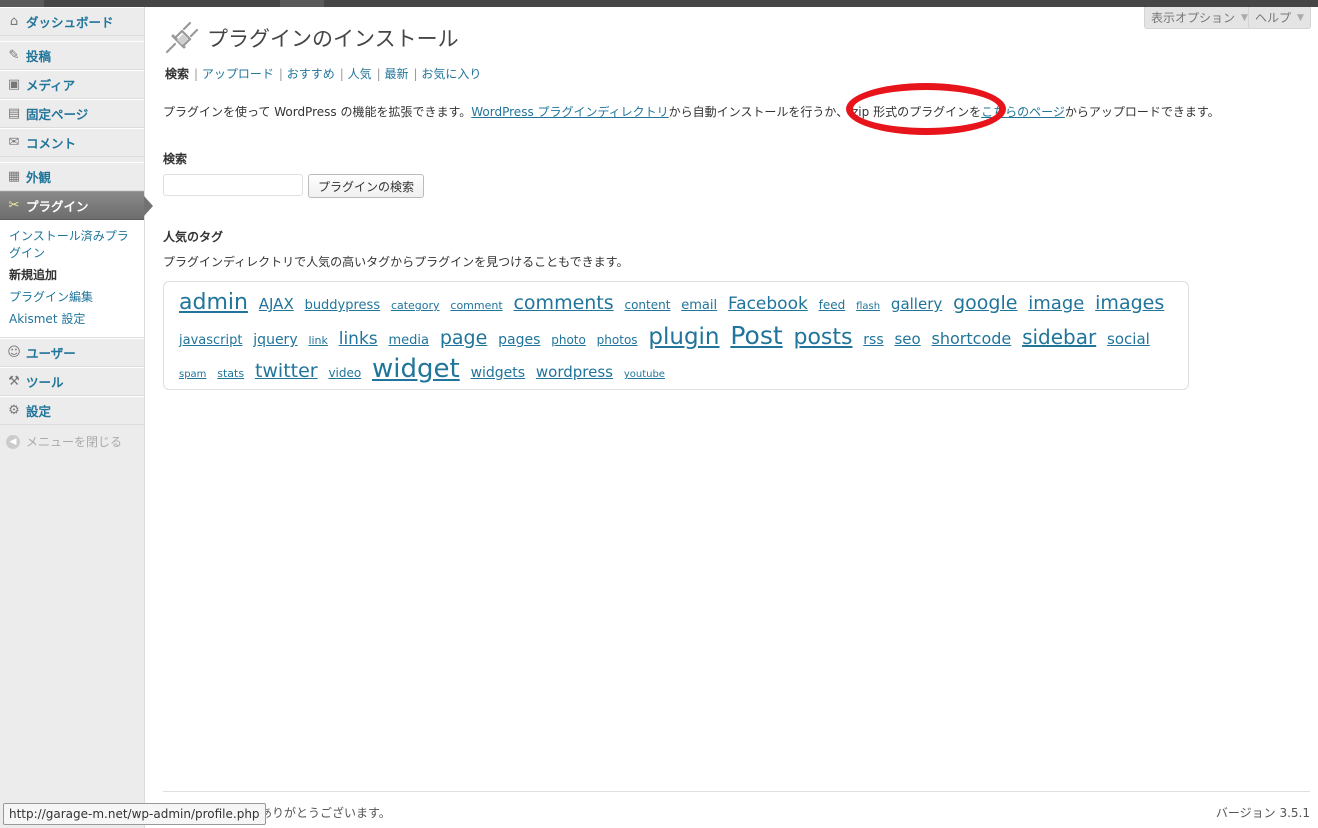 Image resolution: width=1318 pixels, height=828 pixels. I want to click on footer-divider, so click(736, 791).